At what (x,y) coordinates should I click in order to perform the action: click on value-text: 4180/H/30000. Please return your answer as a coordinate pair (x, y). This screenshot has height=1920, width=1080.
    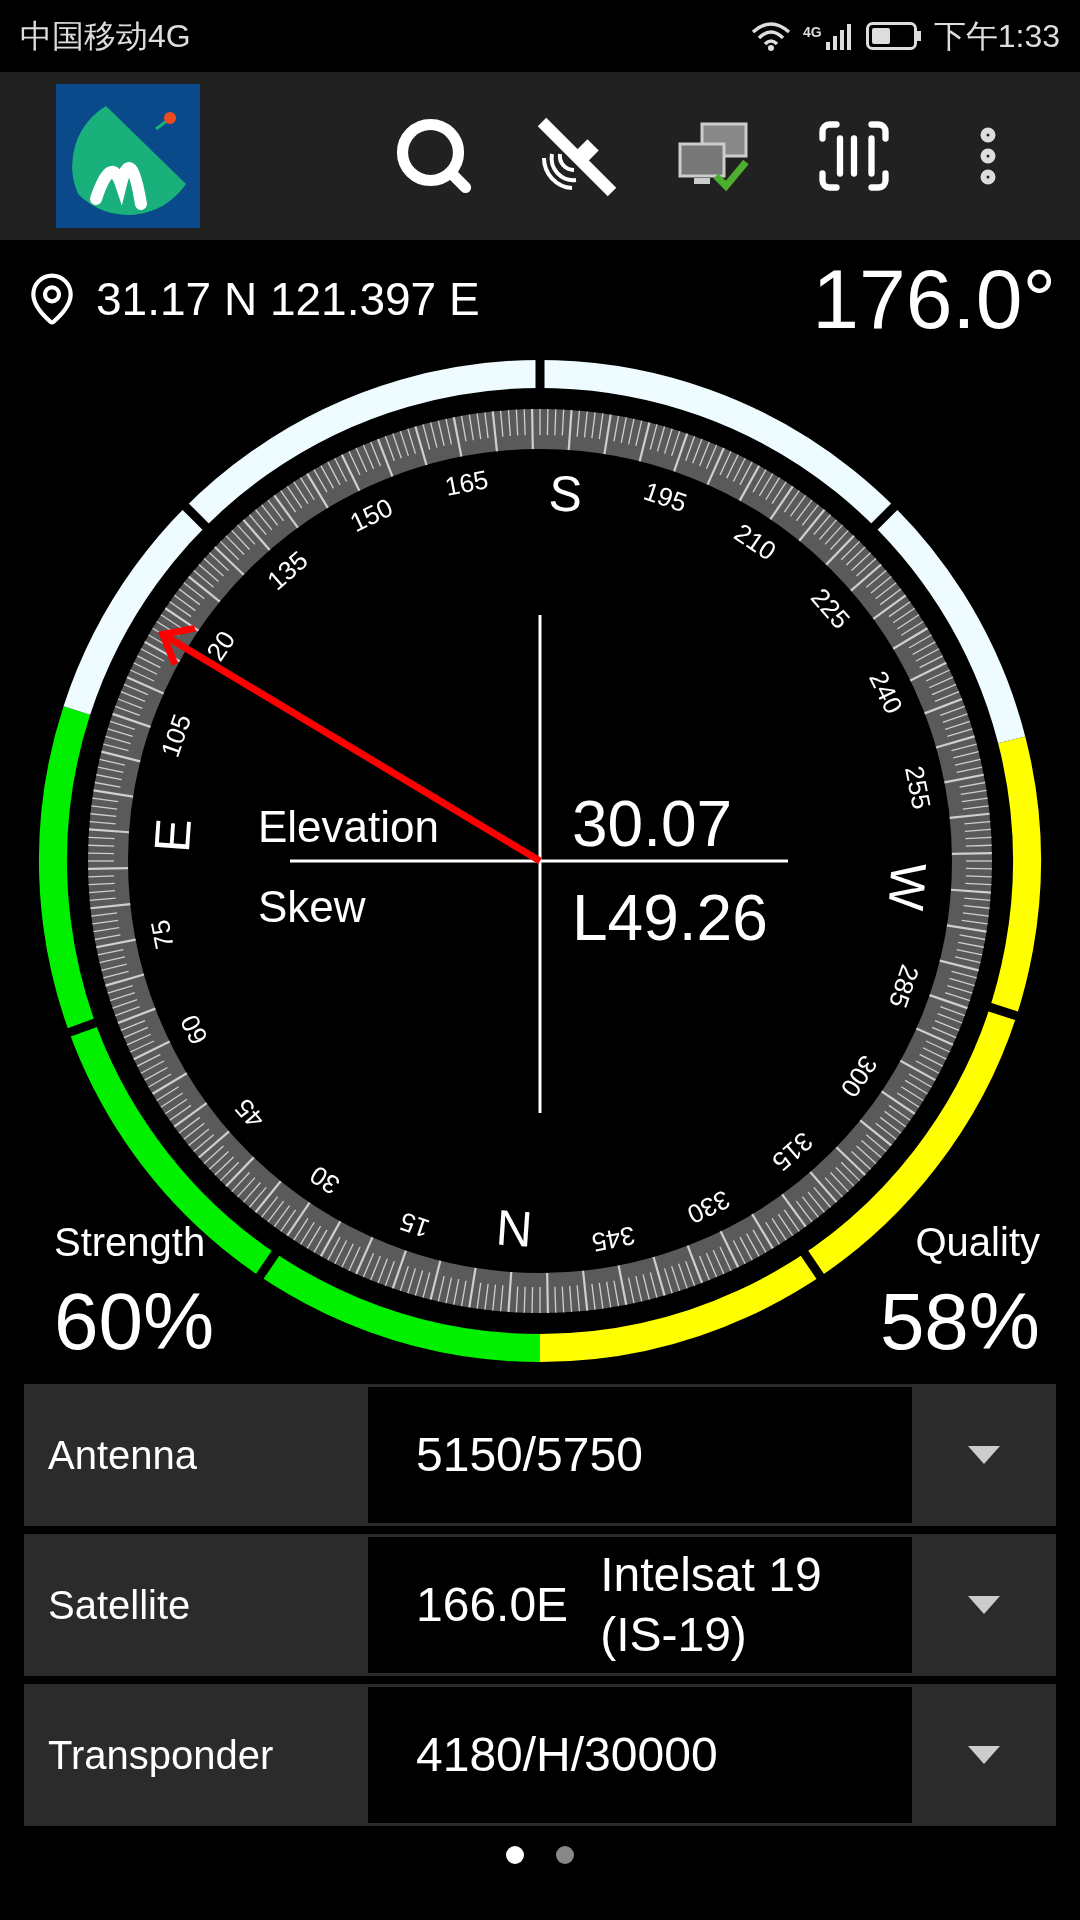
    Looking at the image, I should click on (567, 1755).